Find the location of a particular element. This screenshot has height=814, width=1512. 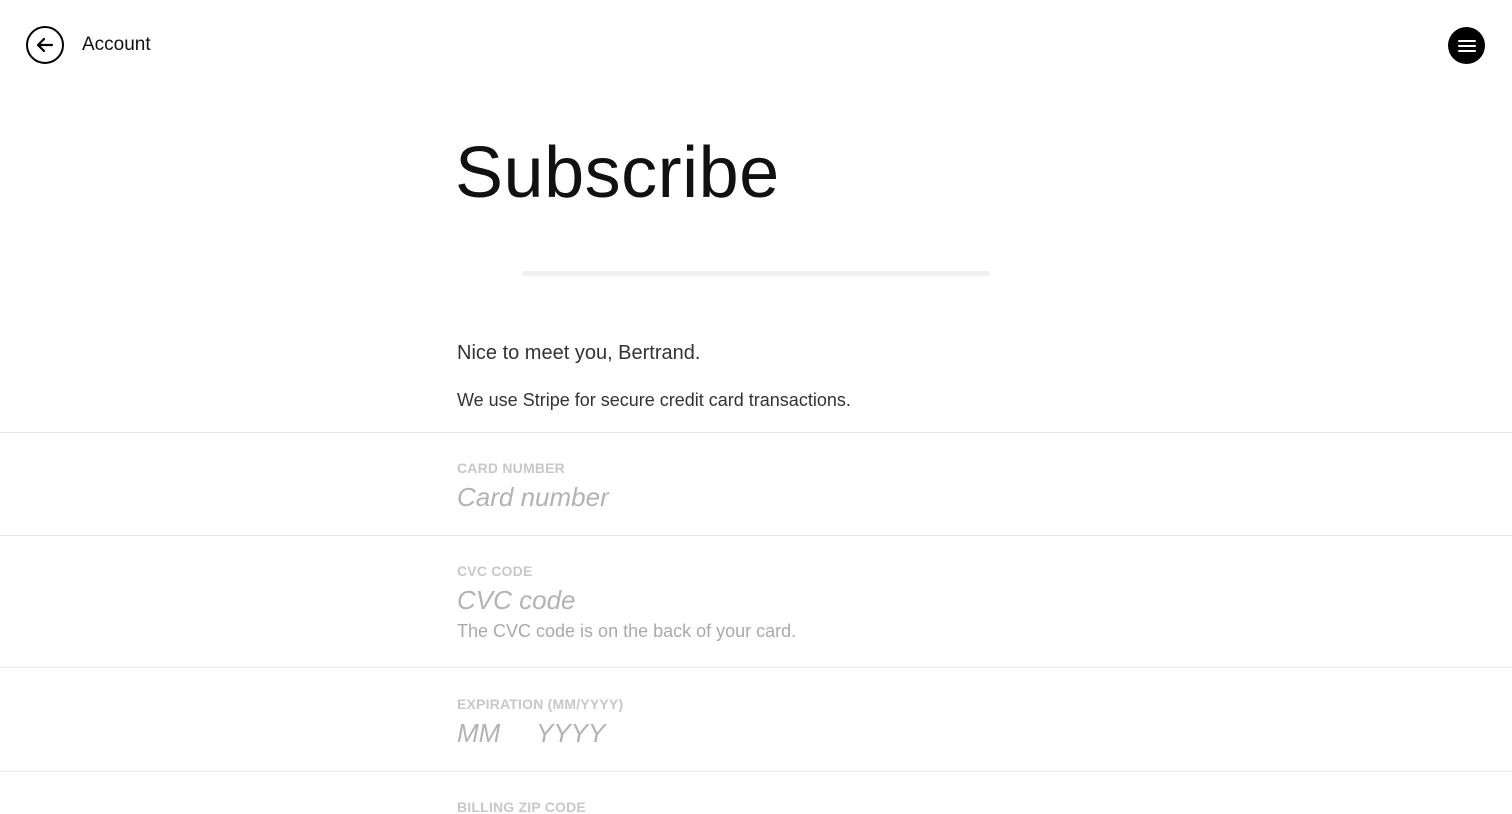

card-number-label: CARD NUMBER is located at coordinates (511, 468).